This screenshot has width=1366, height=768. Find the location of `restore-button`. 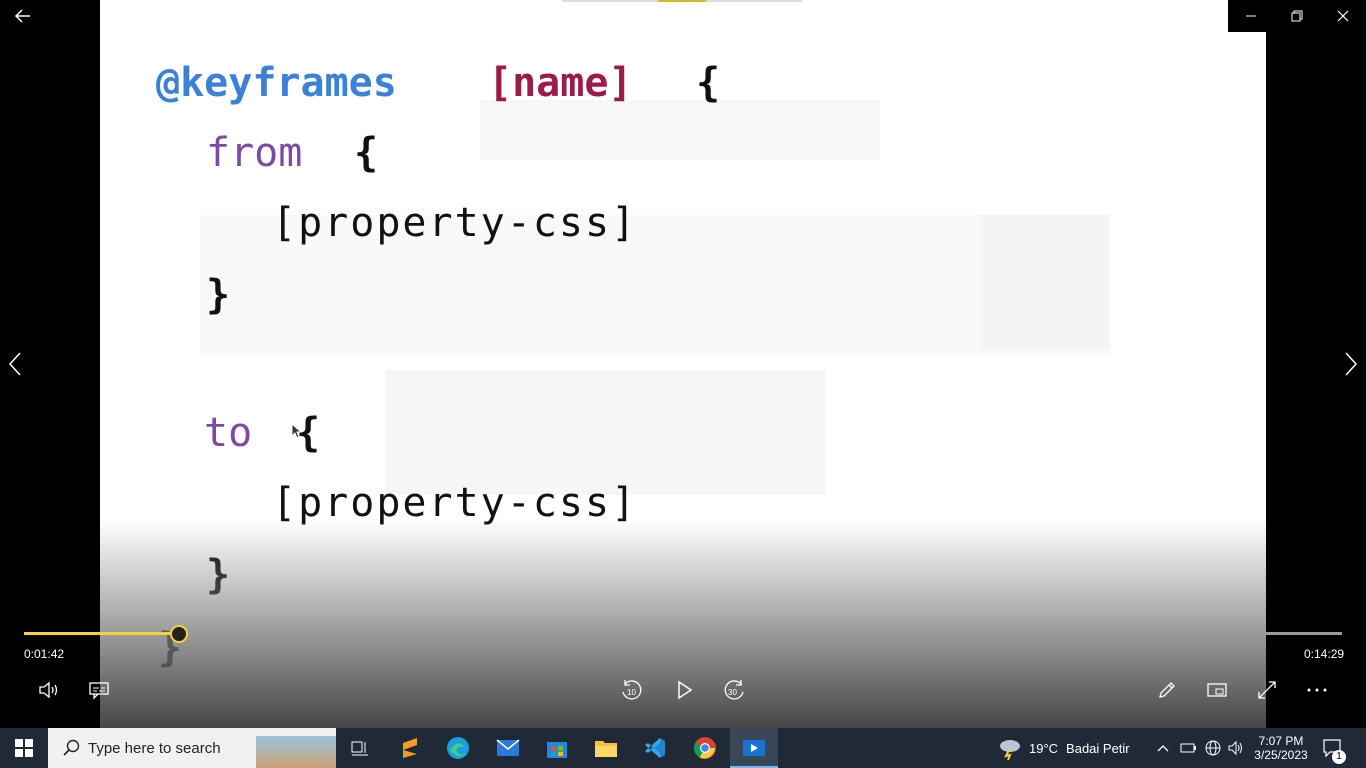

restore-button is located at coordinates (1297, 16).